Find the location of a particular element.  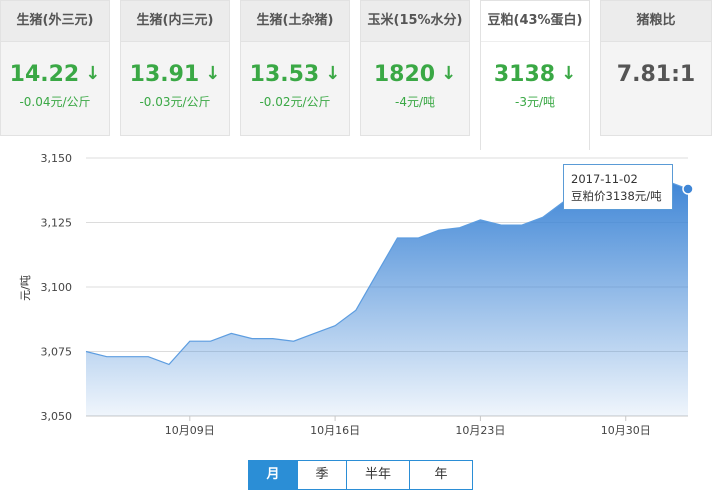

y-tick-label: 3,100 is located at coordinates (57, 287).